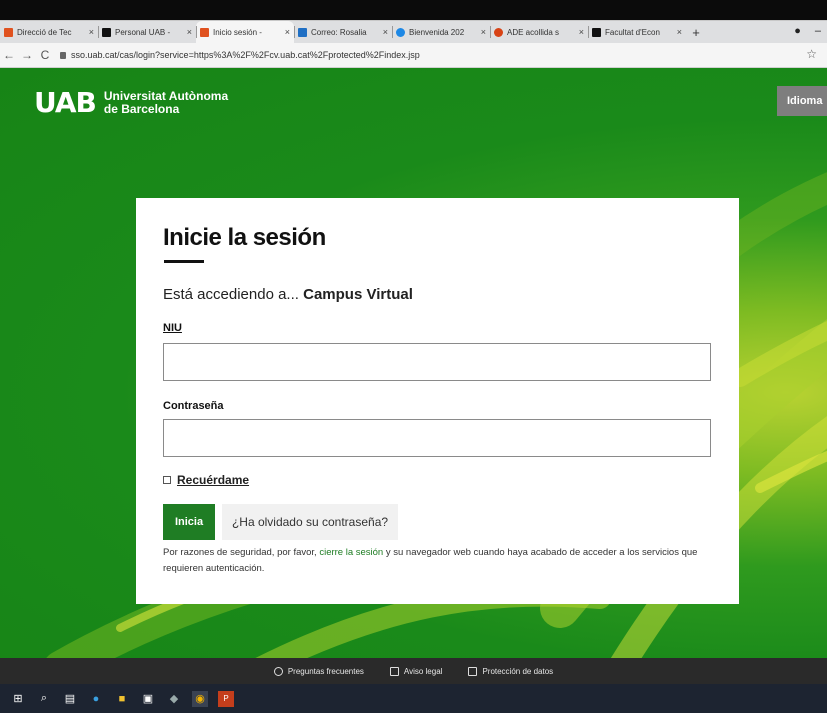 This screenshot has width=827, height=713. Describe the element at coordinates (339, 32) in the screenshot. I see `tab-title: Correo: Rosalia` at that location.